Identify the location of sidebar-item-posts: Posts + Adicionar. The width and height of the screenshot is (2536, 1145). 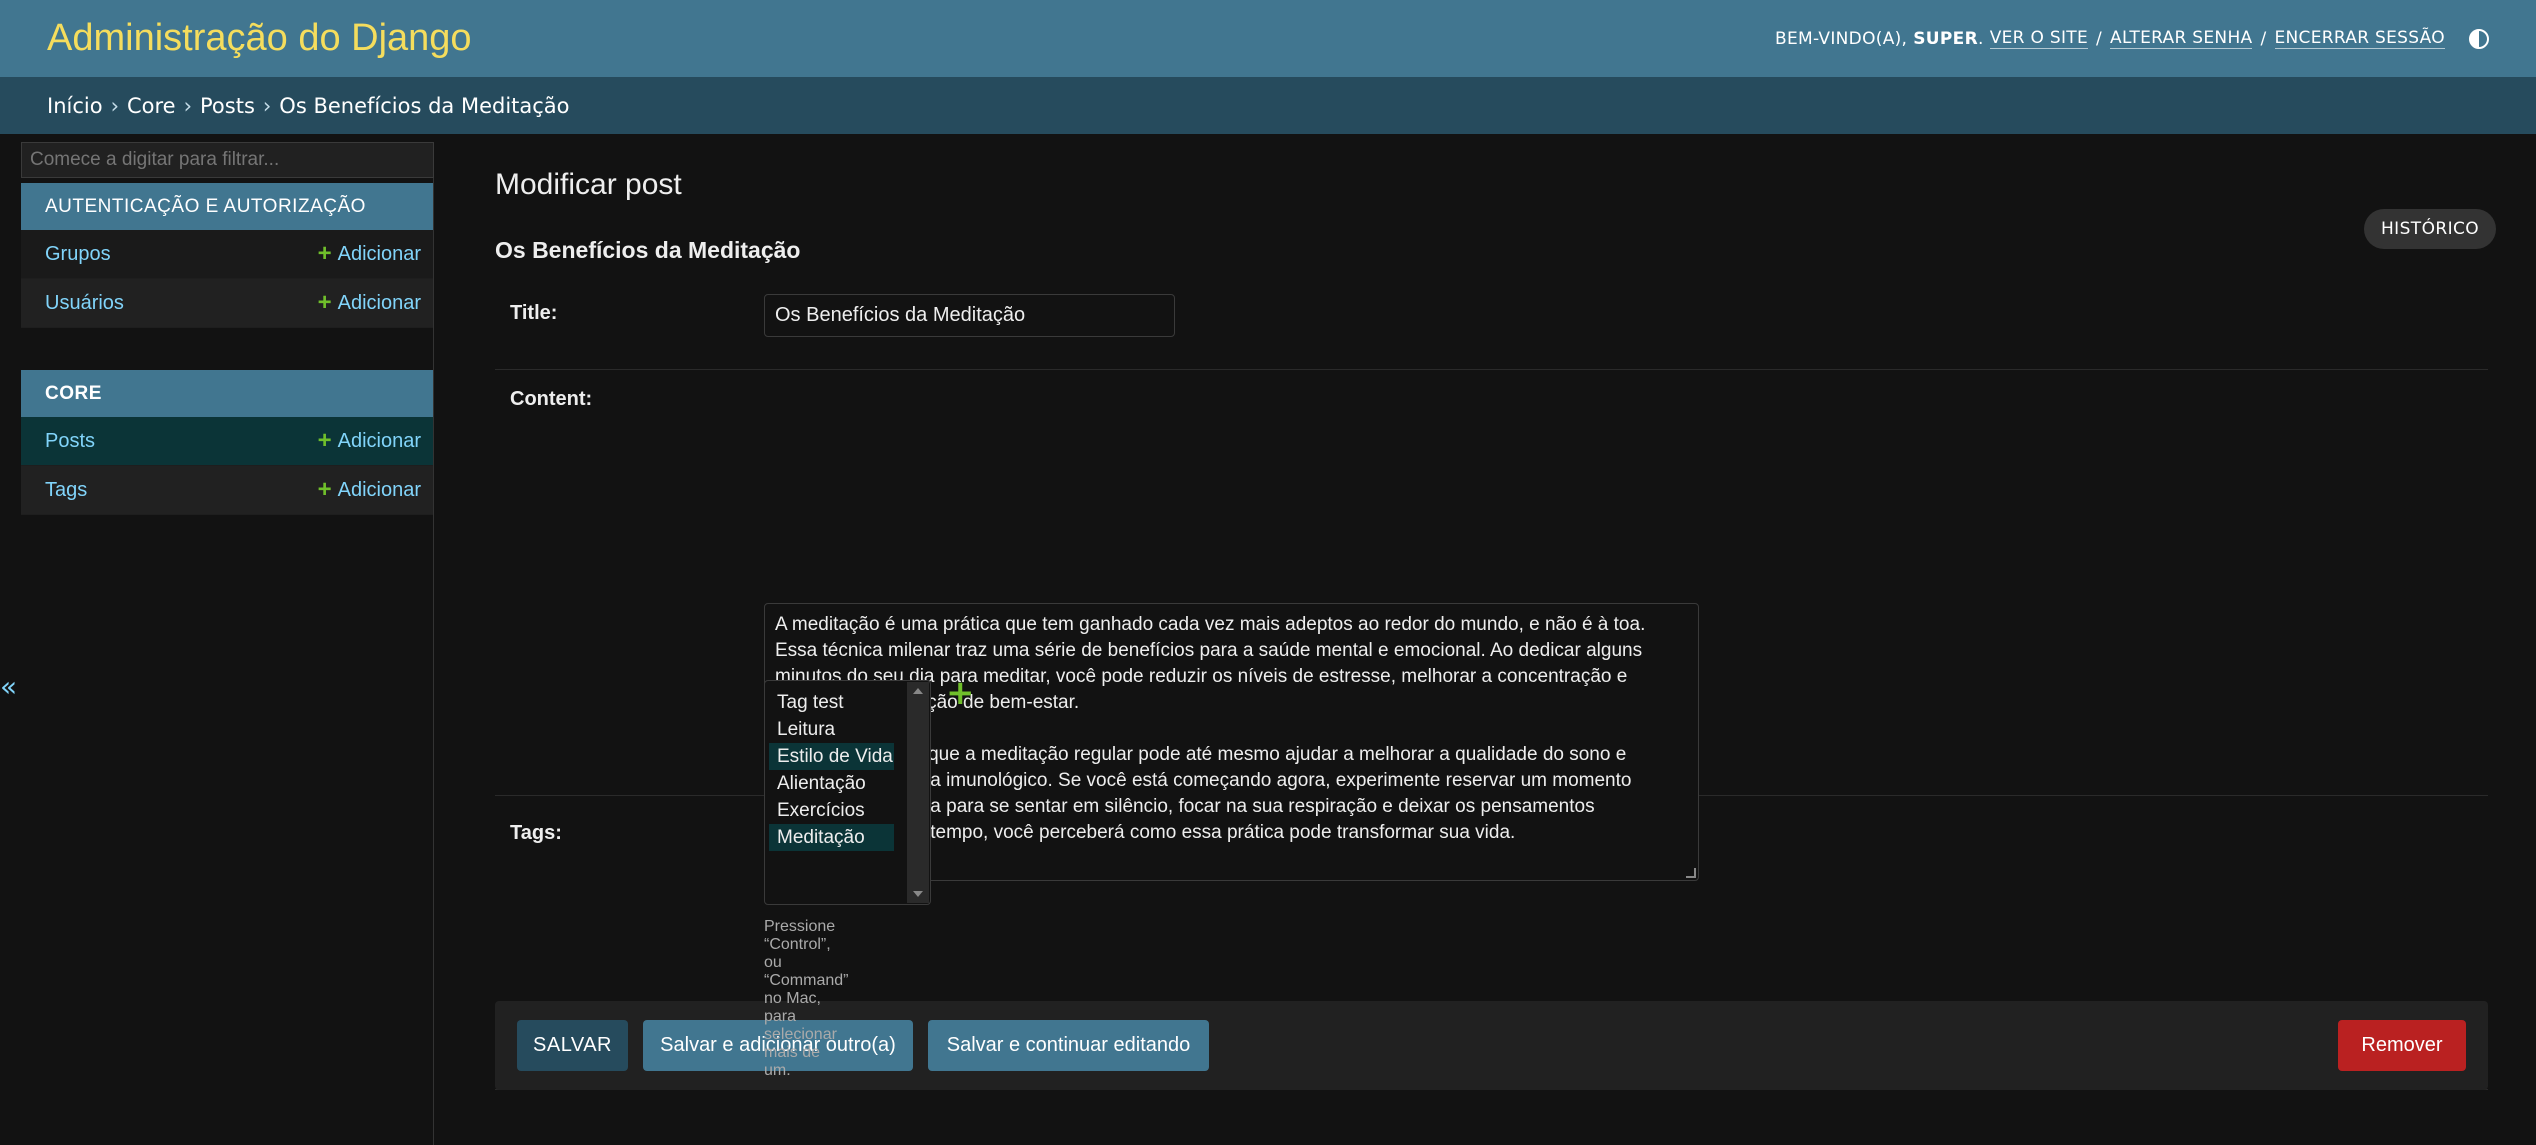
(227, 441).